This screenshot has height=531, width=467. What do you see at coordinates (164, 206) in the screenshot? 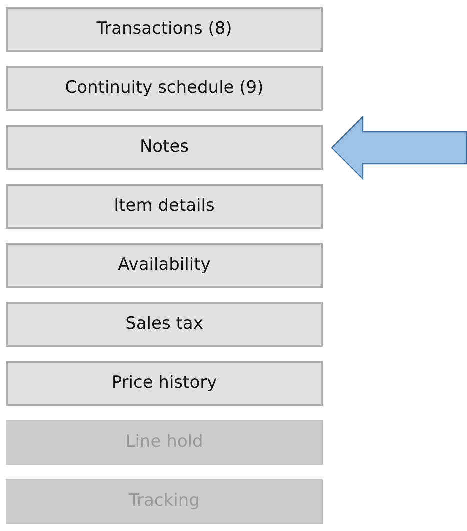
I see `action-button: Item details` at bounding box center [164, 206].